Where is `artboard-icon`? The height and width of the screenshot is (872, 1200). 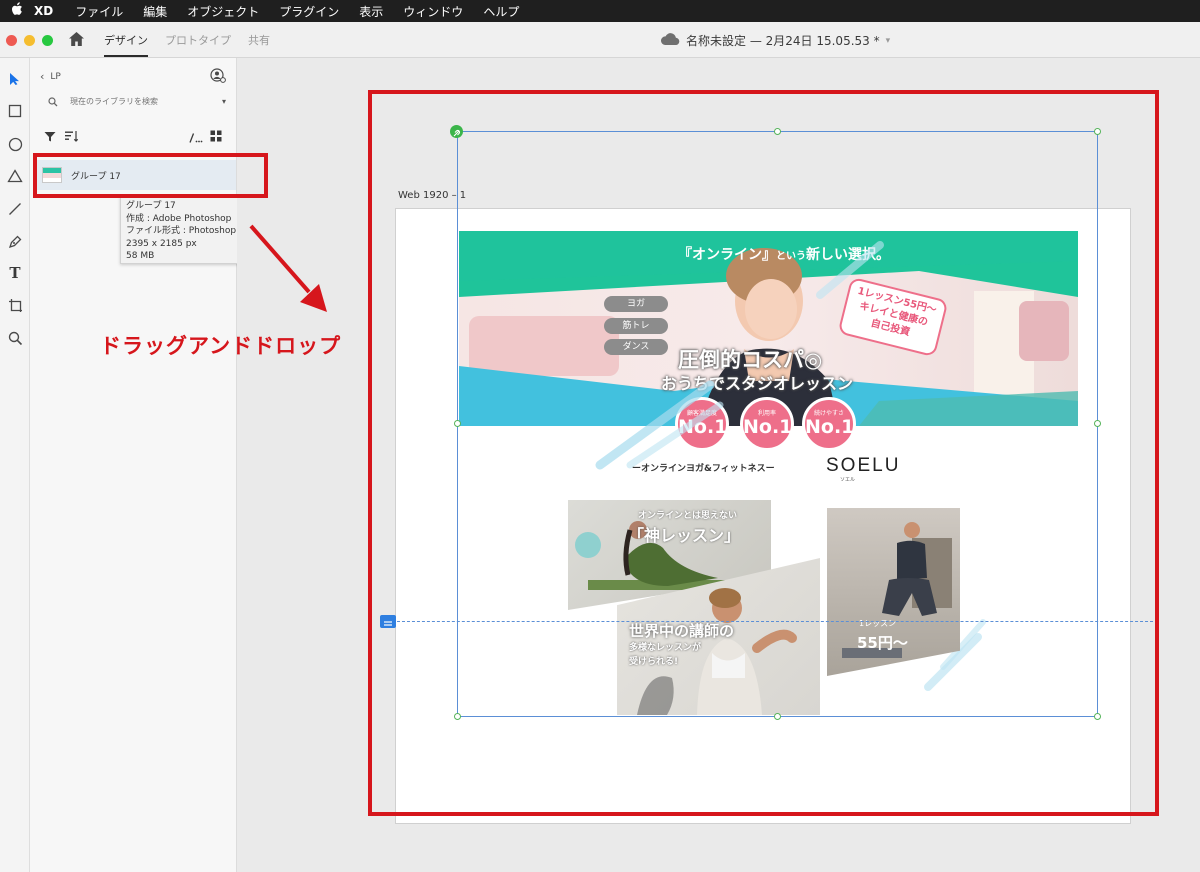 artboard-icon is located at coordinates (15, 305).